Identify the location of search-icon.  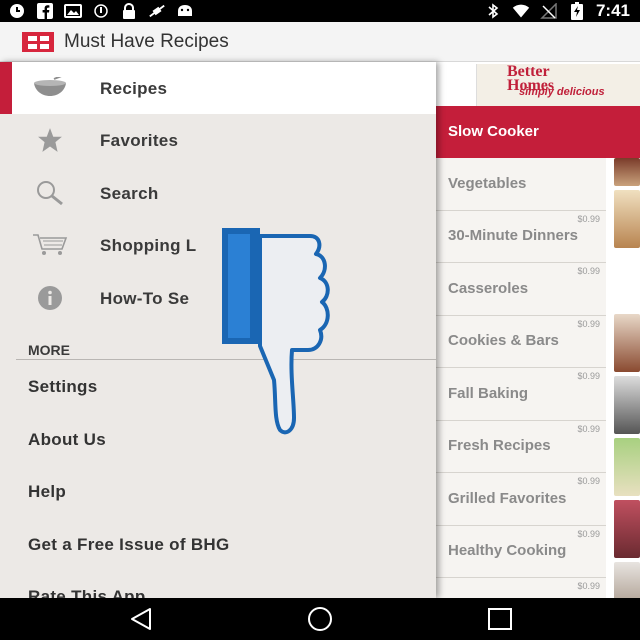
(50, 193).